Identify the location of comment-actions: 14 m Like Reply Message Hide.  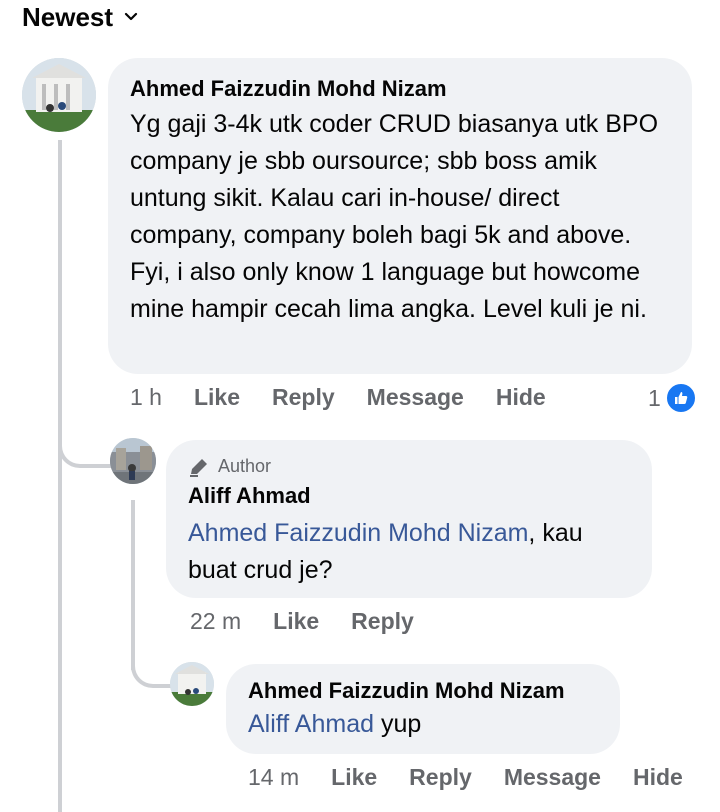
(465, 777).